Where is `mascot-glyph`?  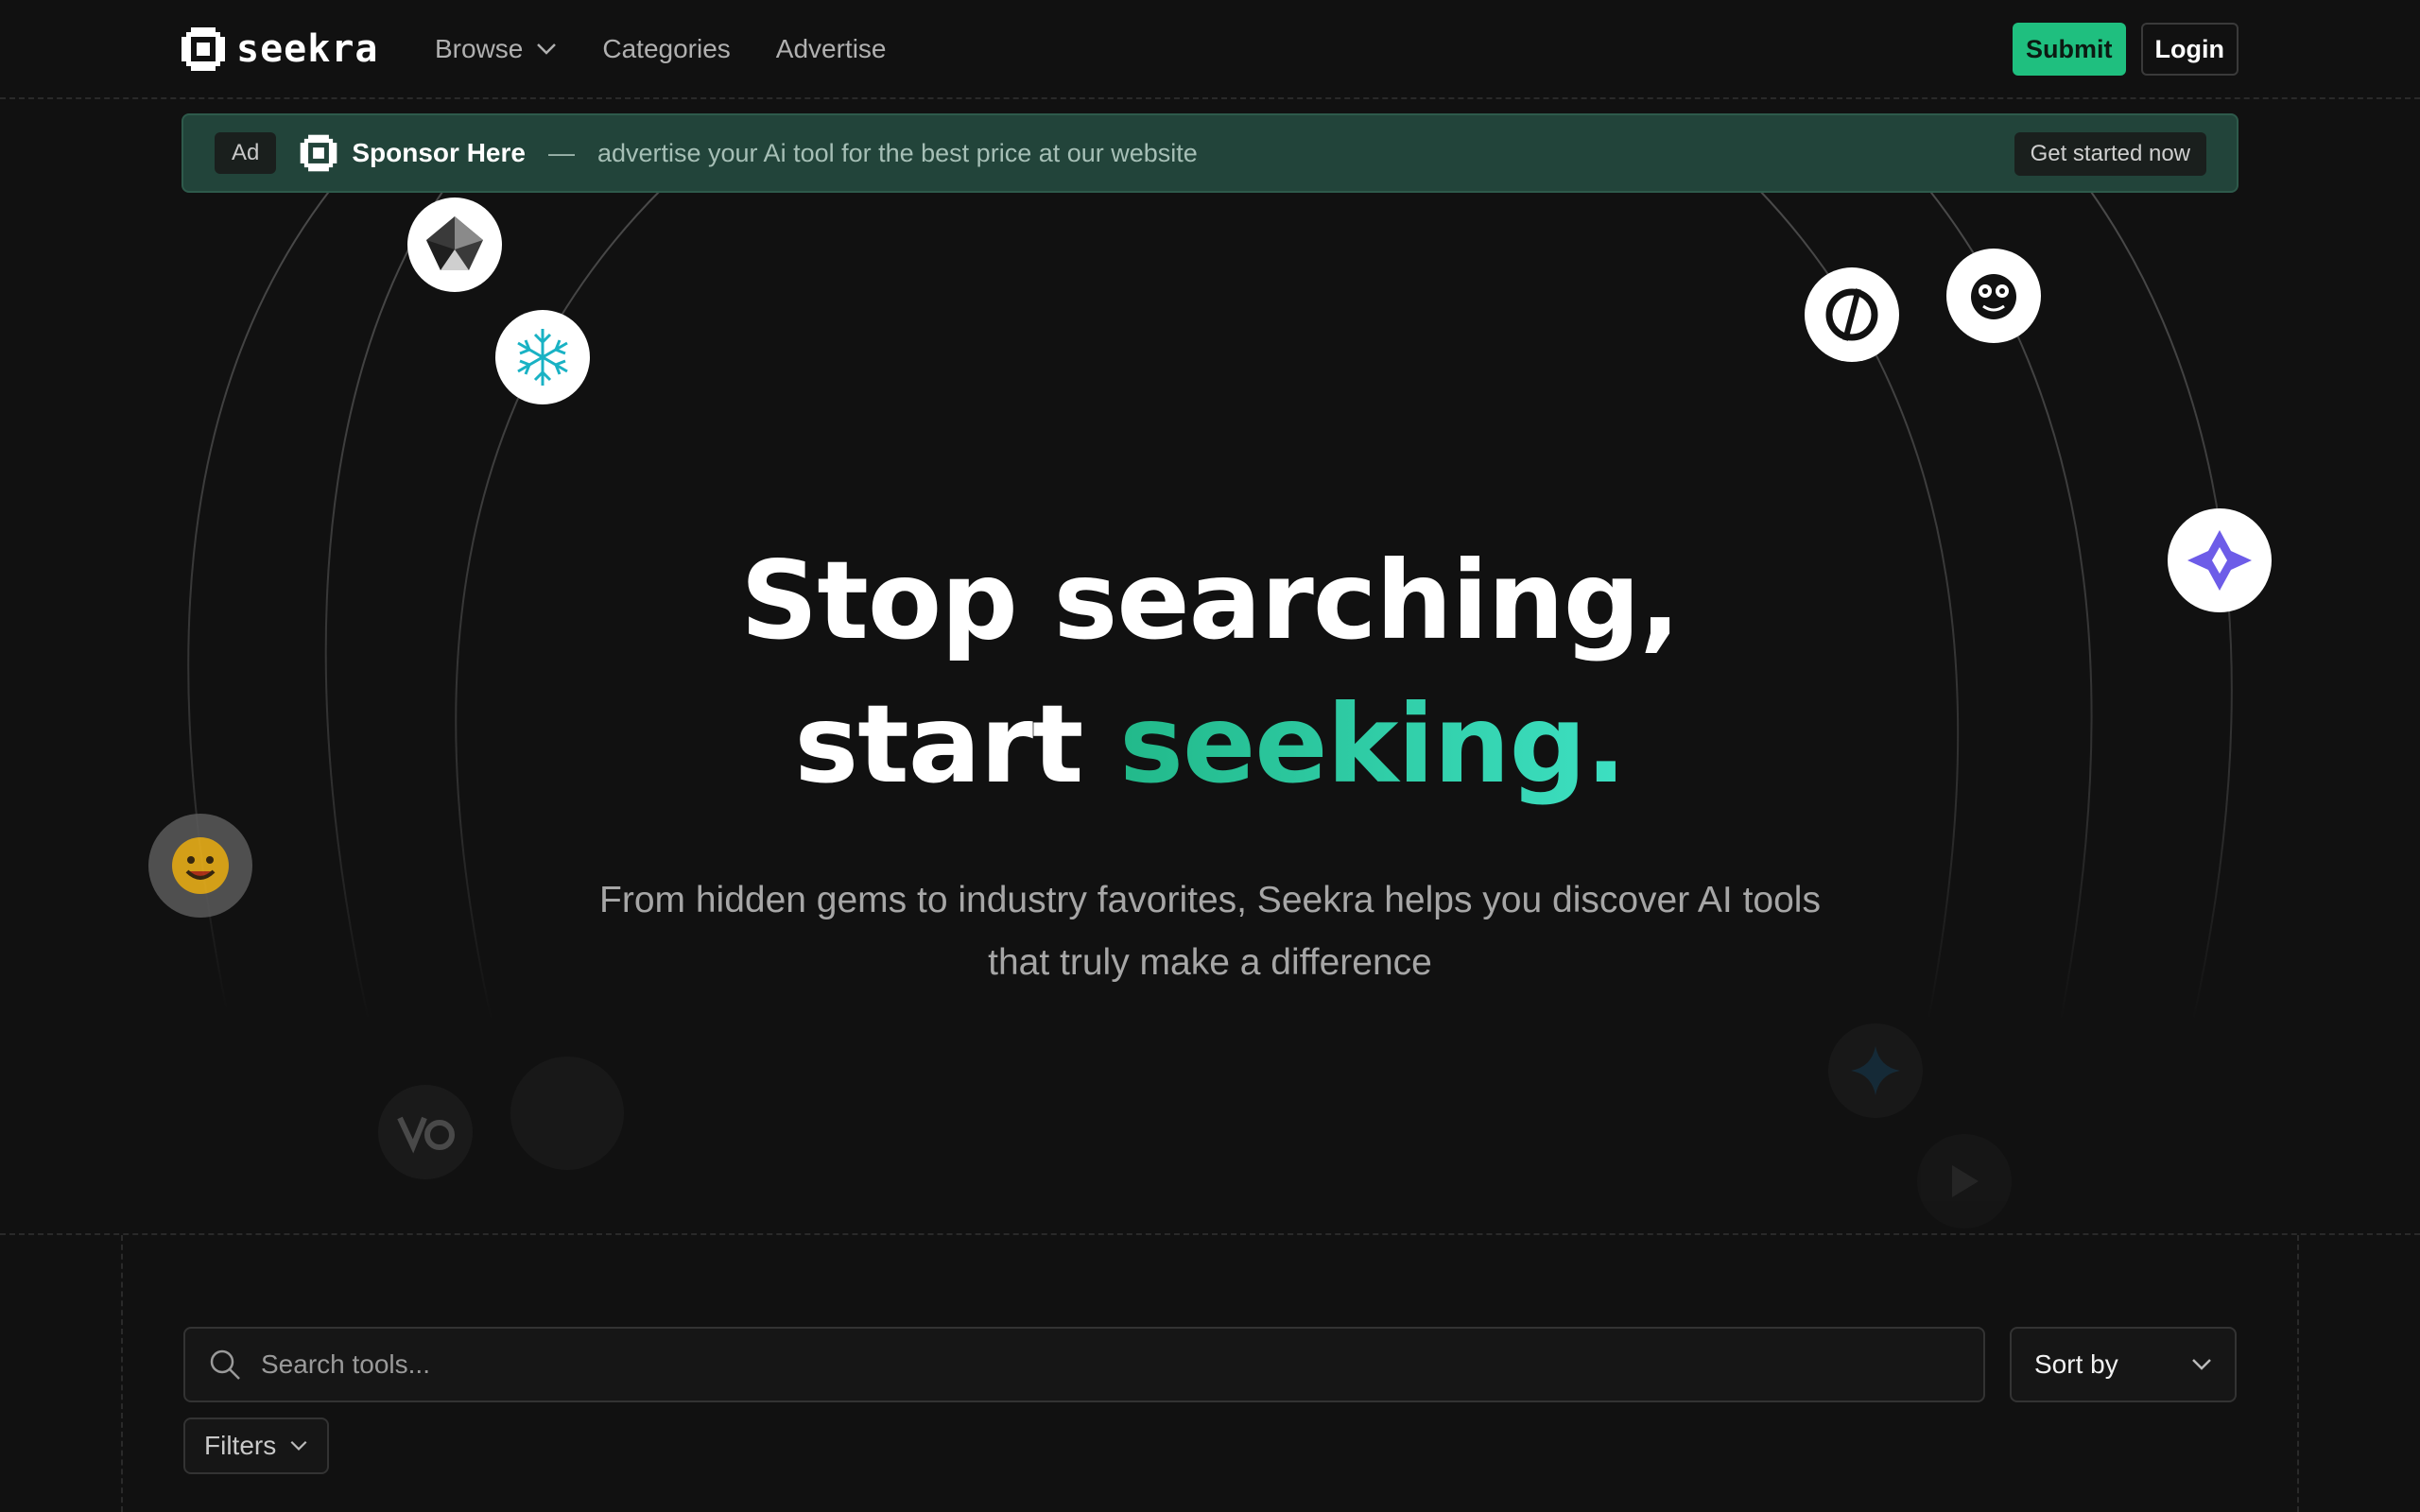
mascot-glyph is located at coordinates (1993, 296).